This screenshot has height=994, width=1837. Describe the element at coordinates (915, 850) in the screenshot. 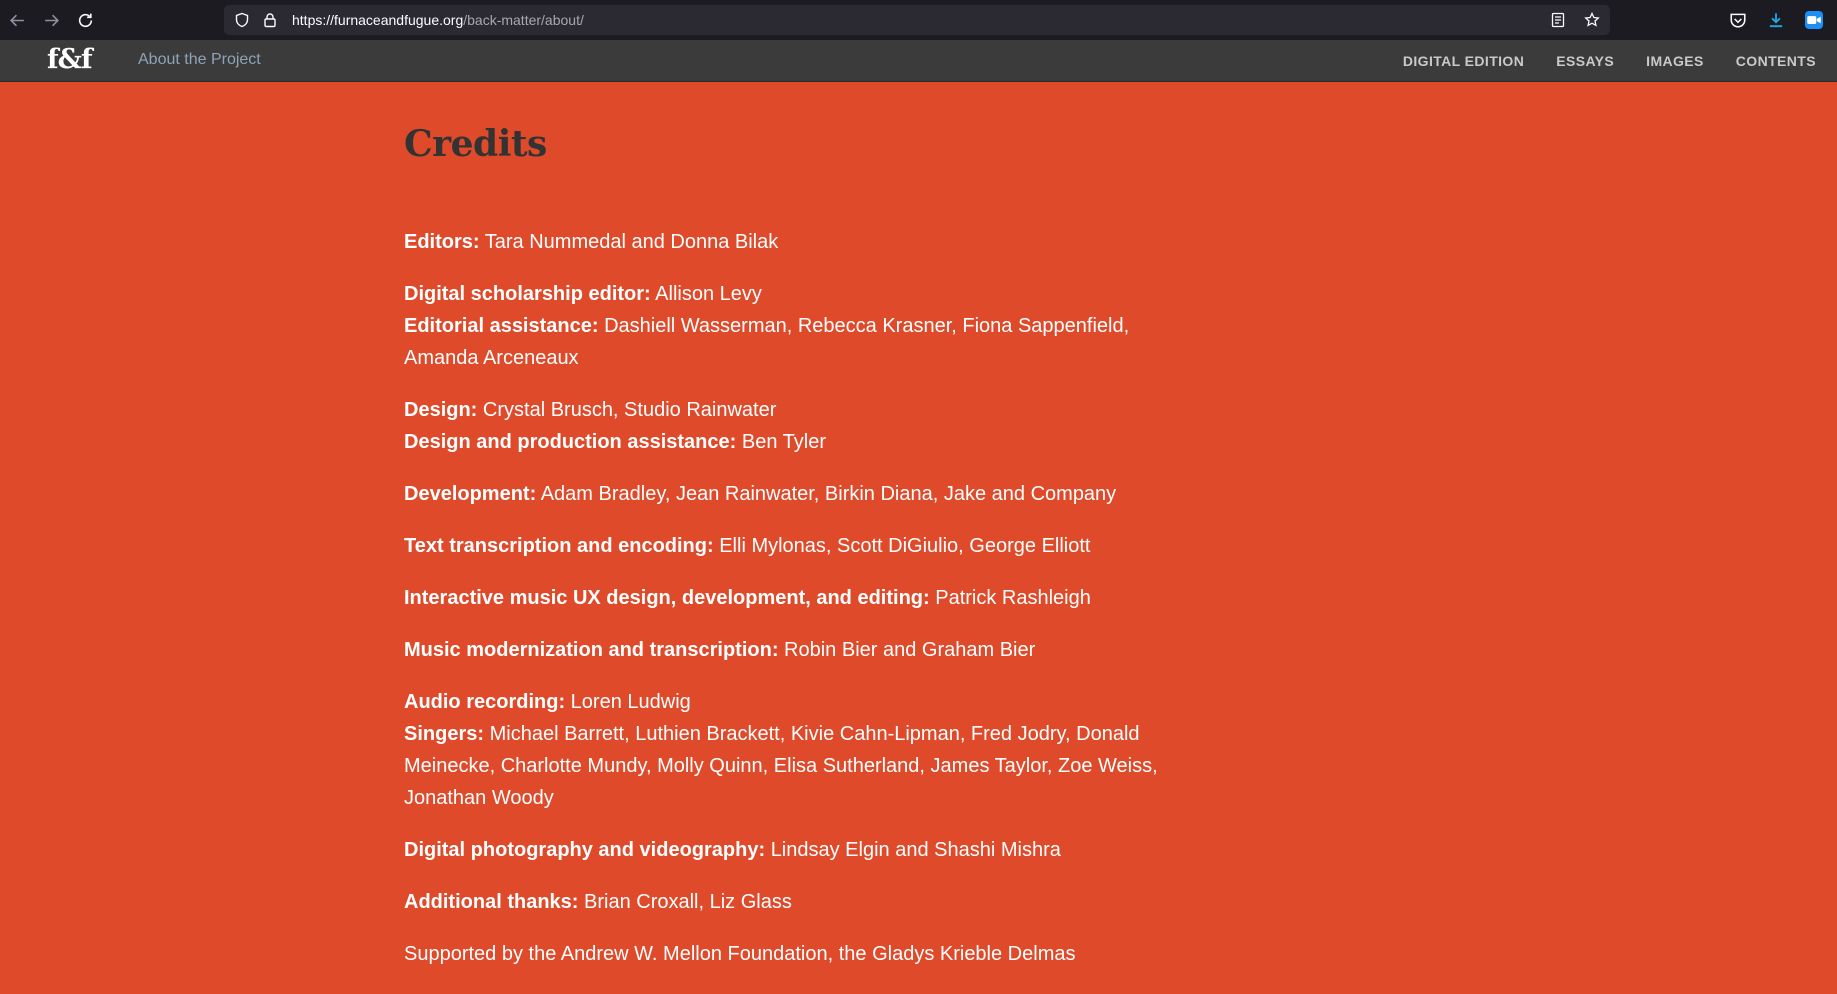

I see `credit-names: Lindsay Elgin and Shashi Mishra` at that location.